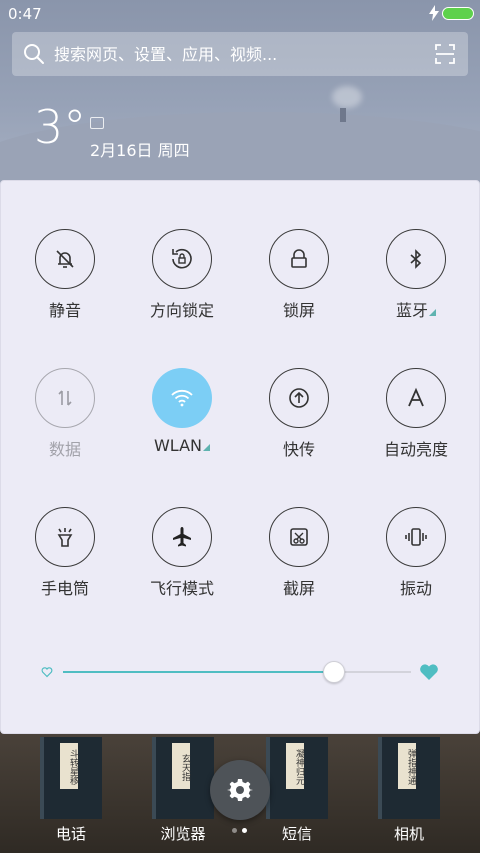 This screenshot has width=480, height=853. I want to click on gear-icon, so click(240, 790).